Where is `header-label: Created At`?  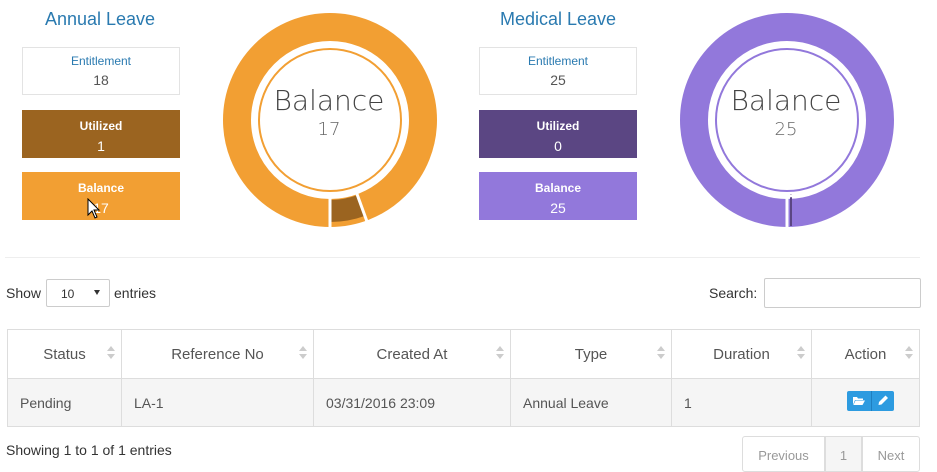 header-label: Created At is located at coordinates (412, 354).